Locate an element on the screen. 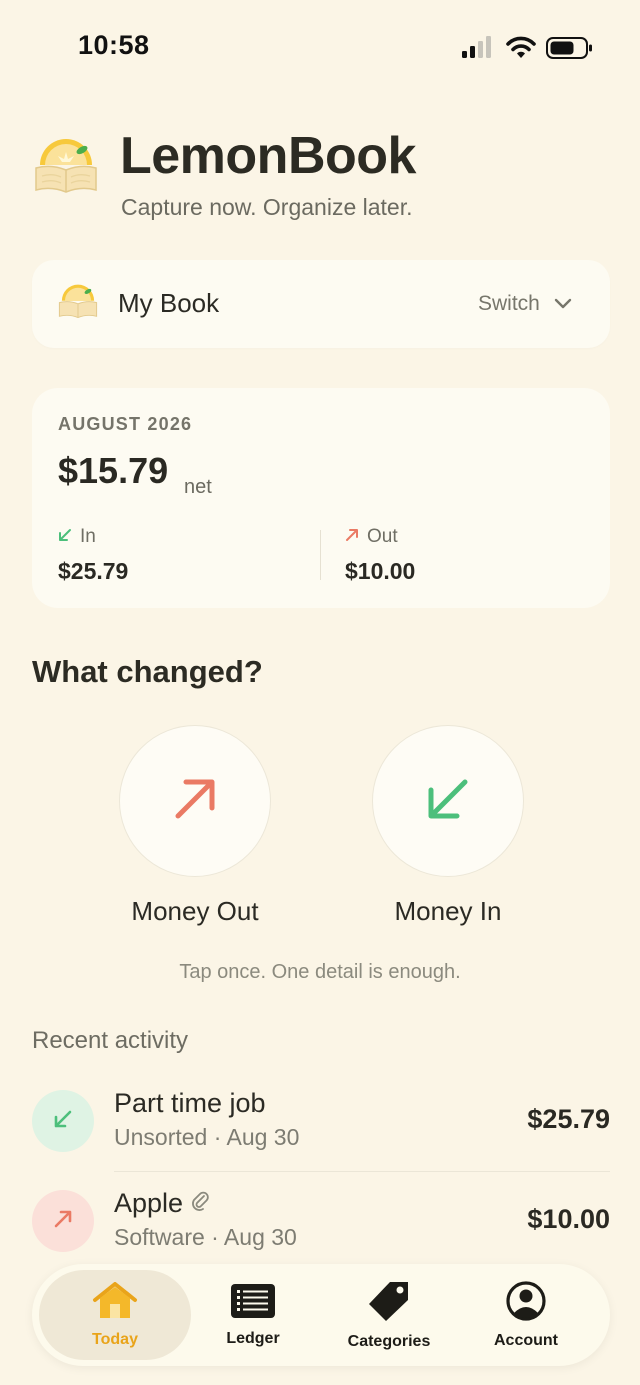  tab-today: Today is located at coordinates (115, 1315).